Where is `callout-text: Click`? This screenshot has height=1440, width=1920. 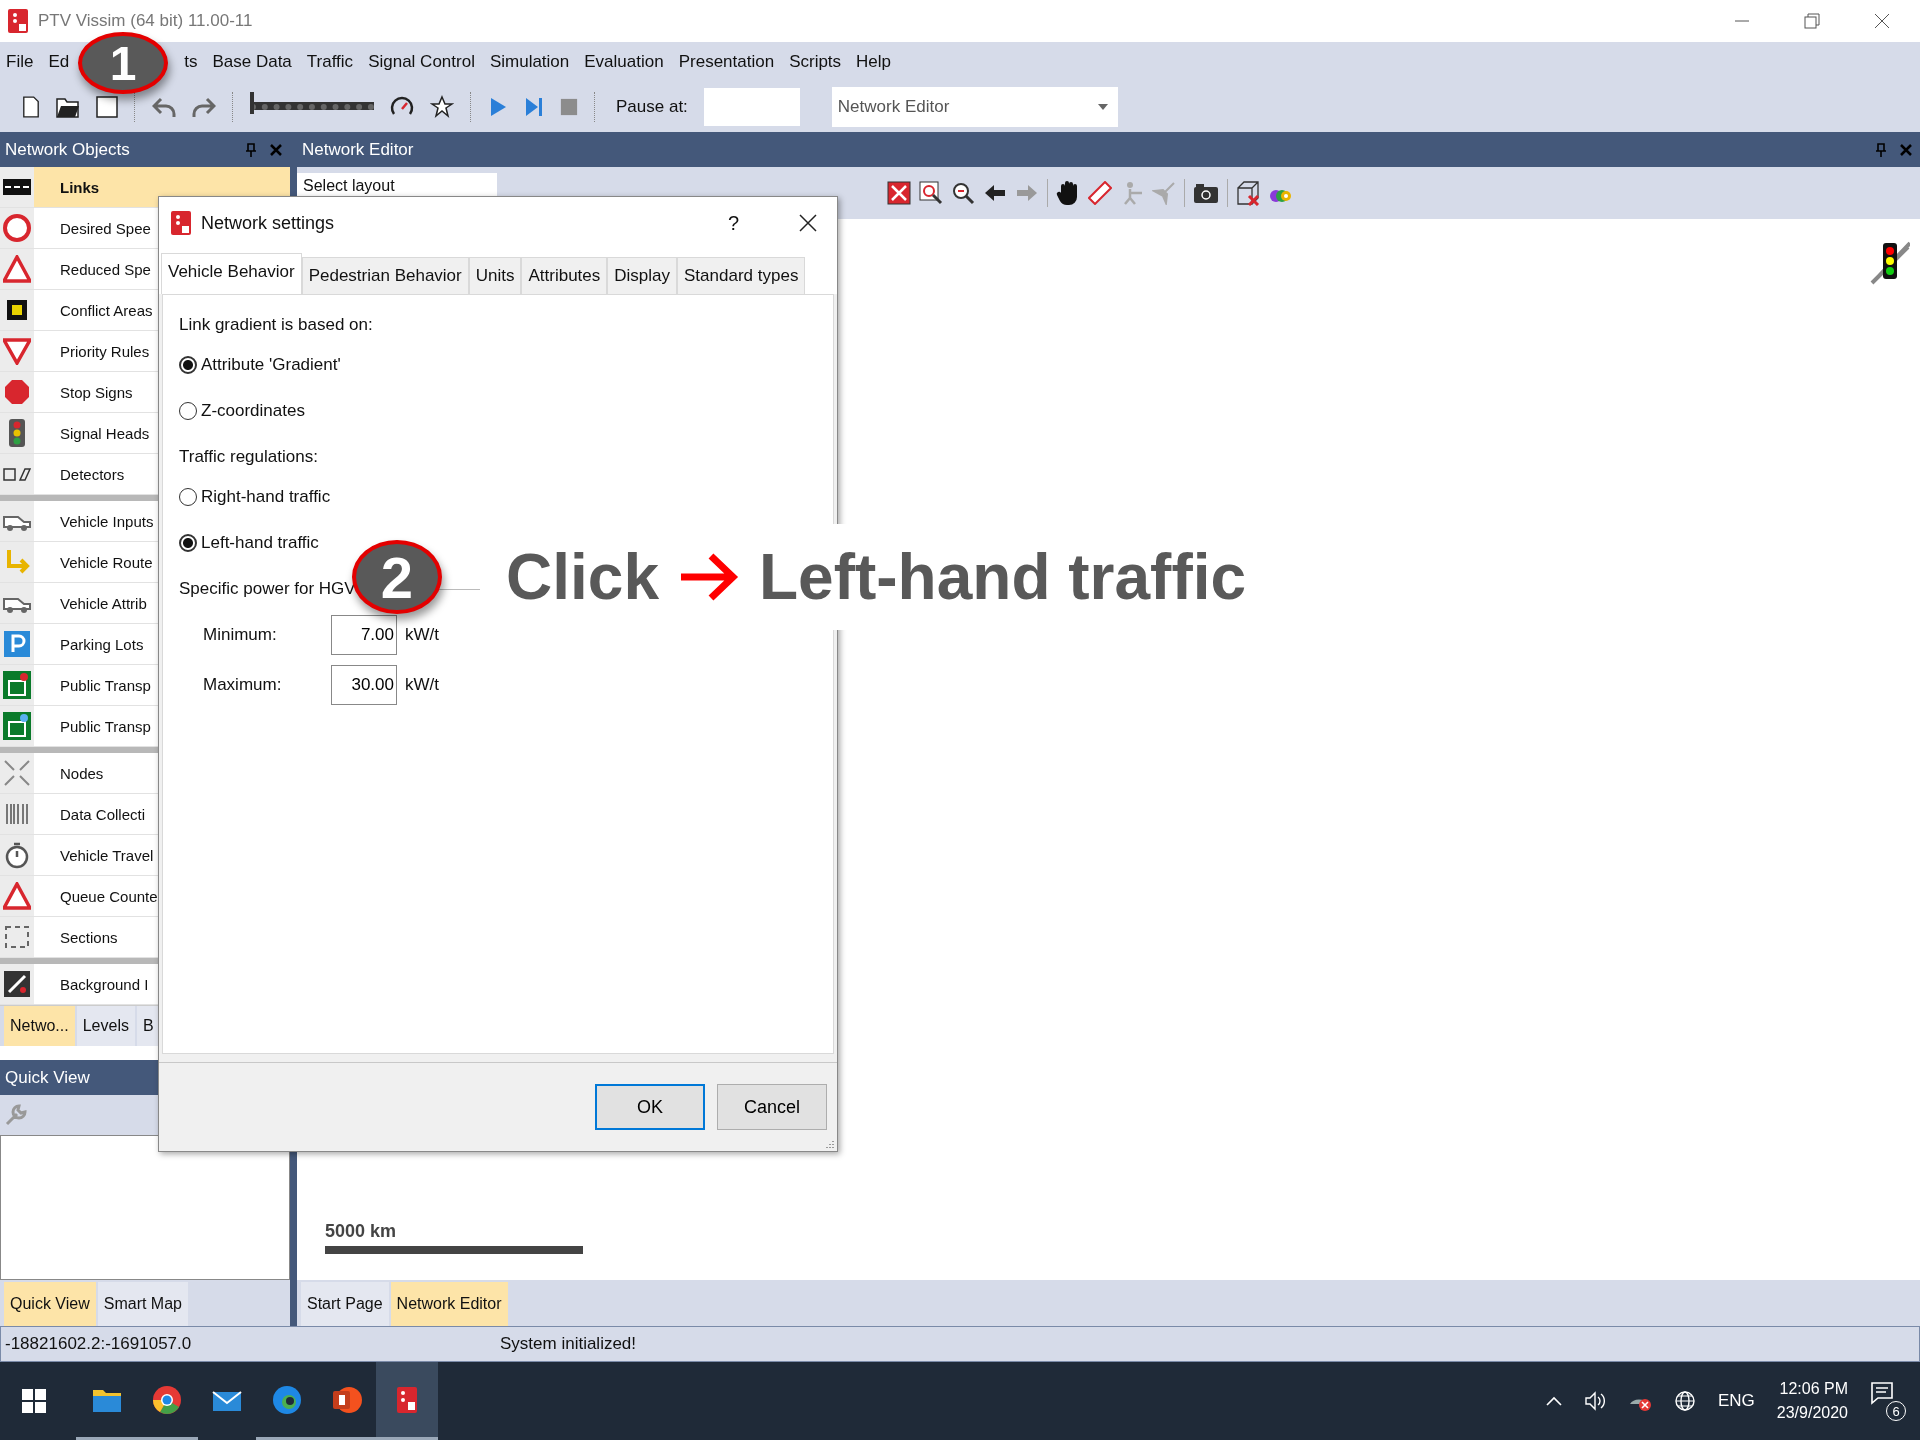
callout-text: Click is located at coordinates (582, 577).